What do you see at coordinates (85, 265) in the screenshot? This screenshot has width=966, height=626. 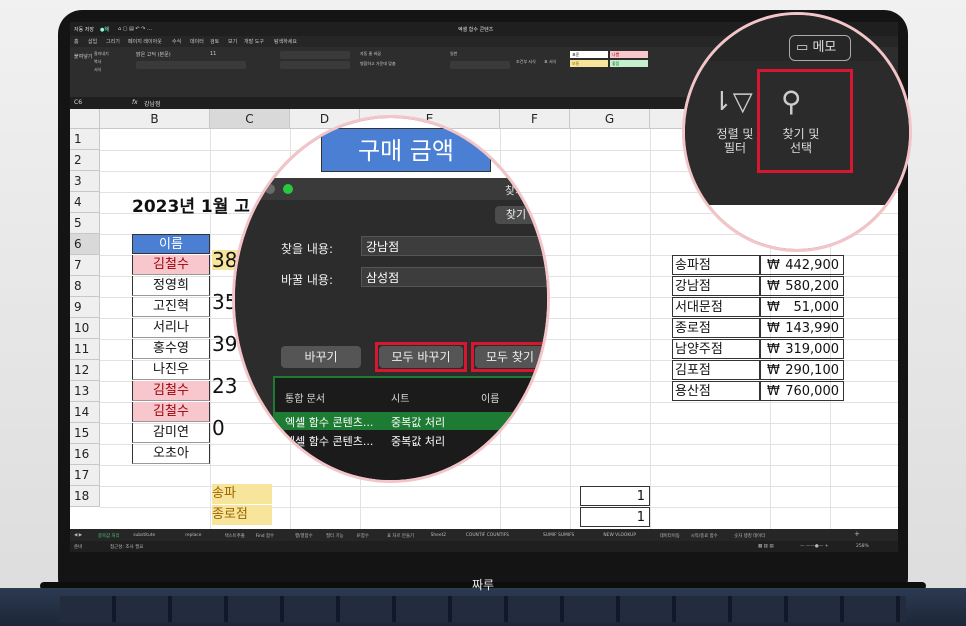 I see `row-header: 7` at bounding box center [85, 265].